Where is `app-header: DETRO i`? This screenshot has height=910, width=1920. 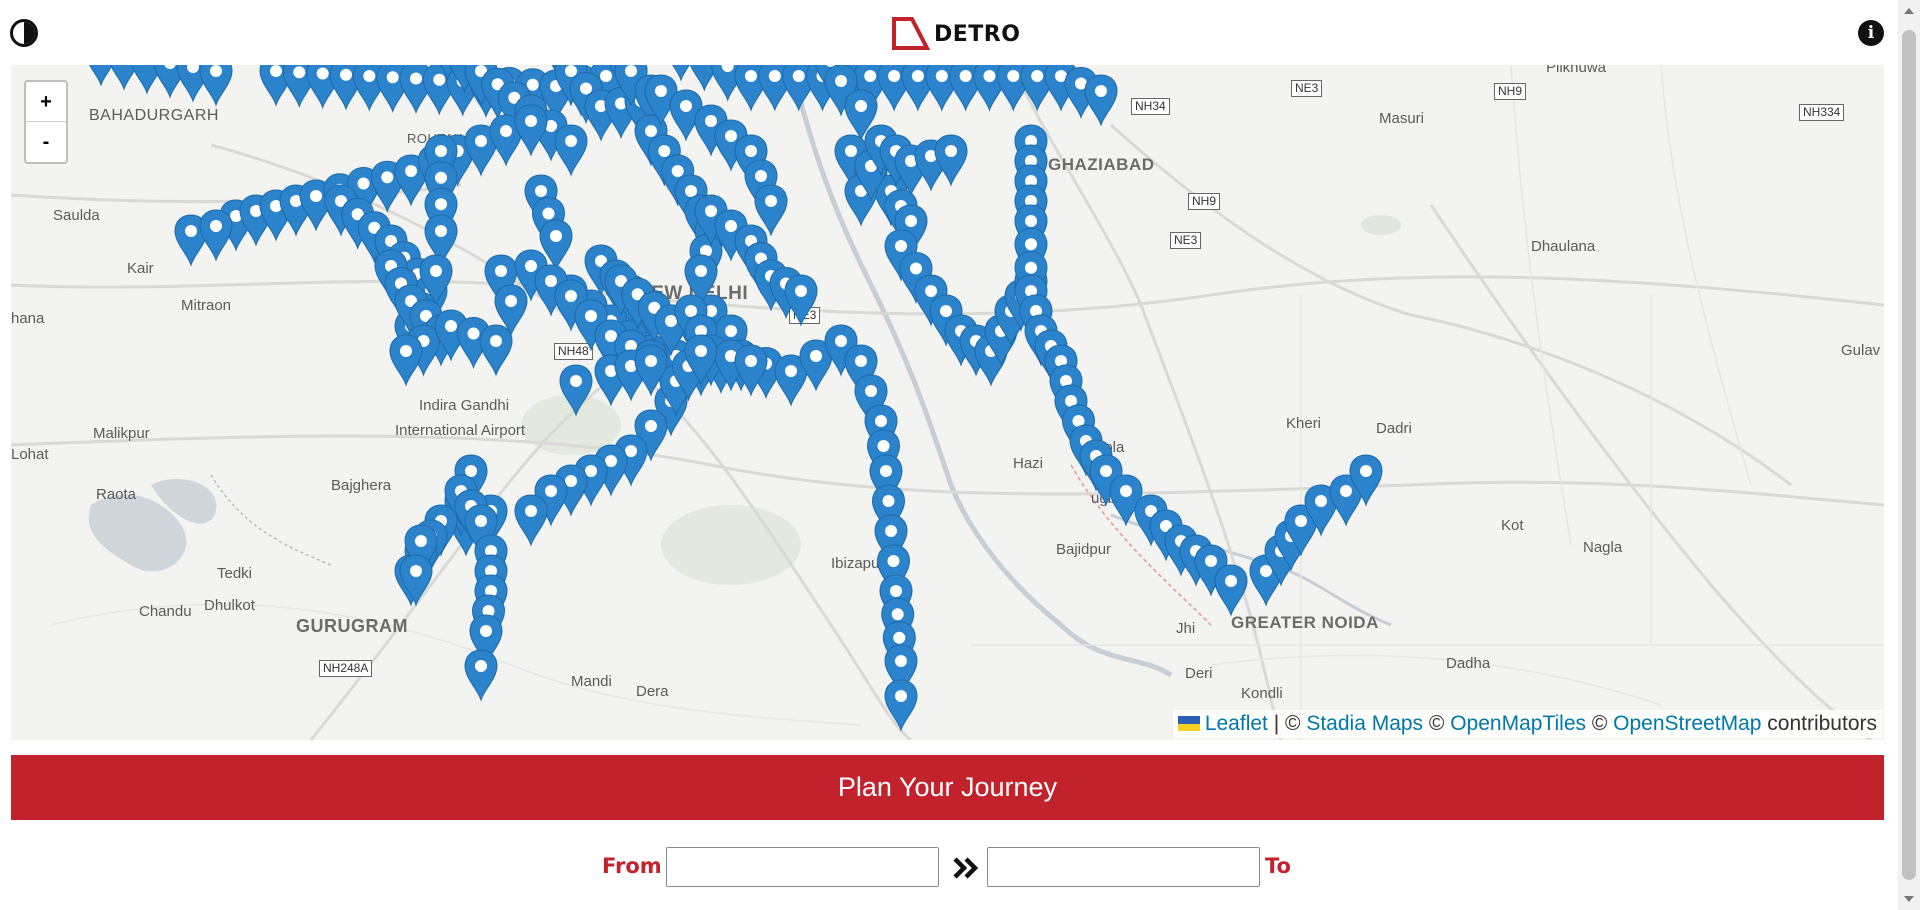
app-header: DETRO i is located at coordinates (949, 32).